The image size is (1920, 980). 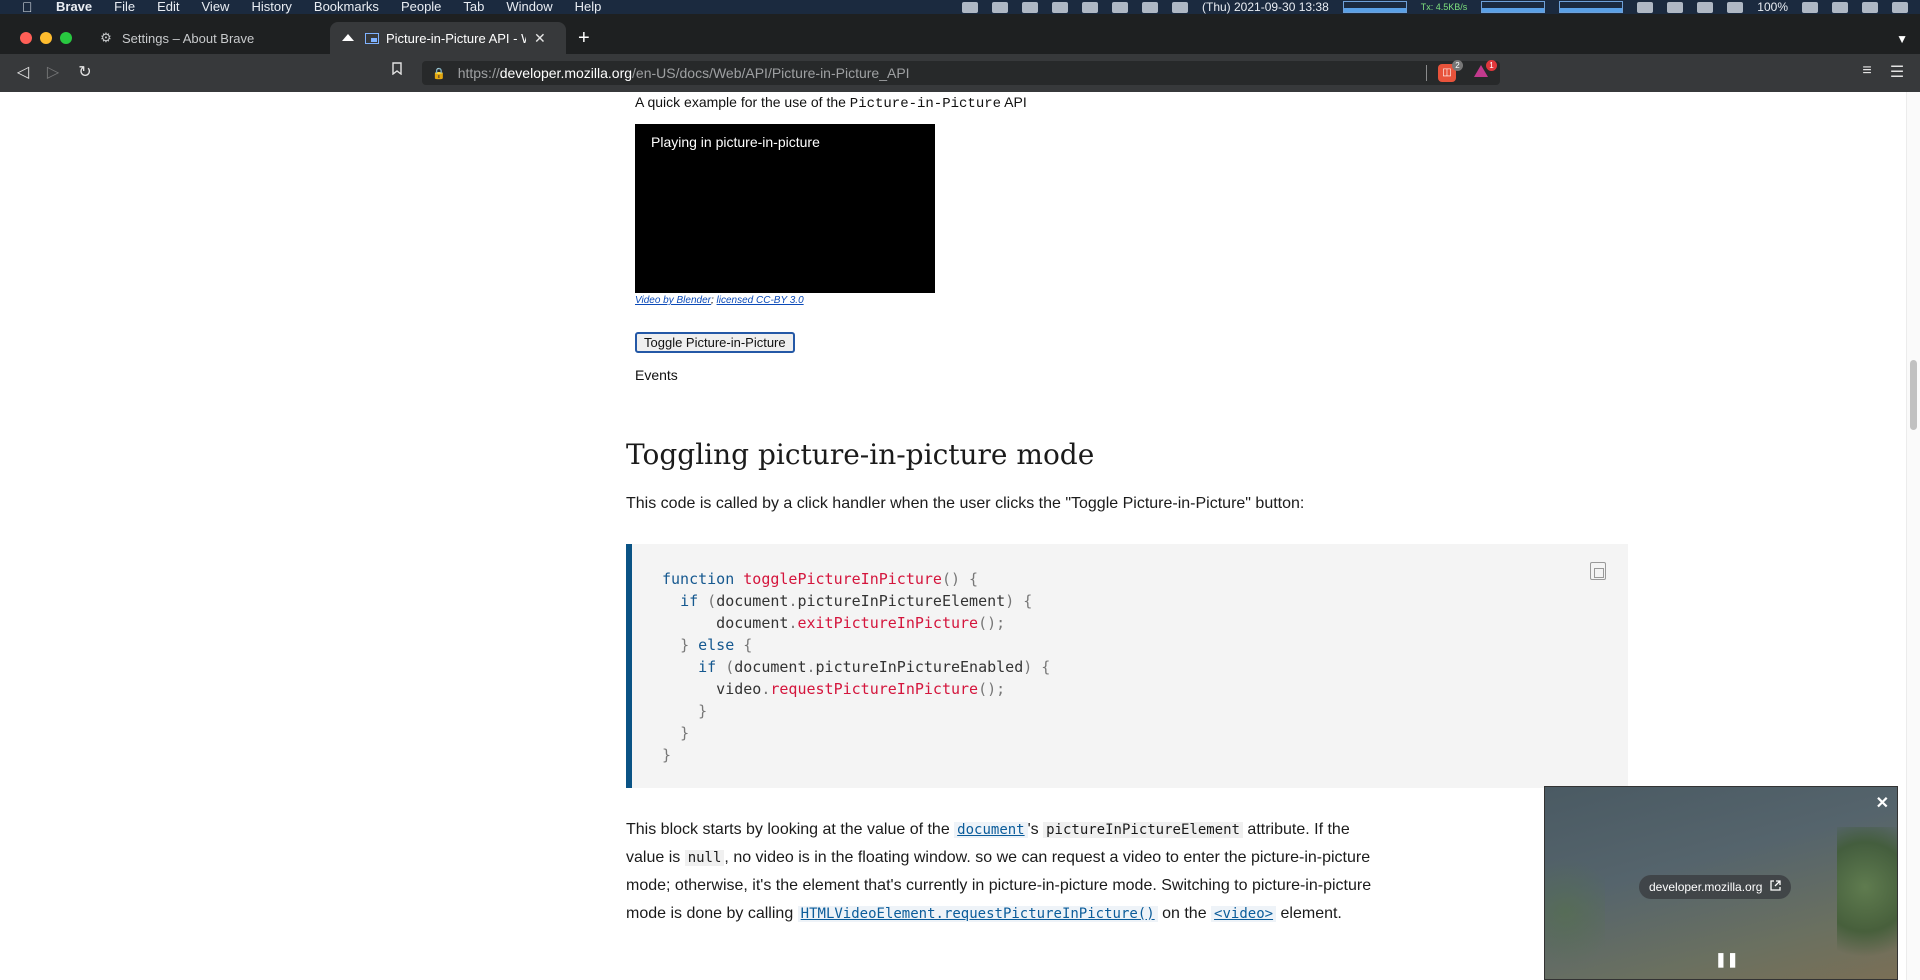 What do you see at coordinates (439, 73) in the screenshot?
I see `lock-icon: 🔒` at bounding box center [439, 73].